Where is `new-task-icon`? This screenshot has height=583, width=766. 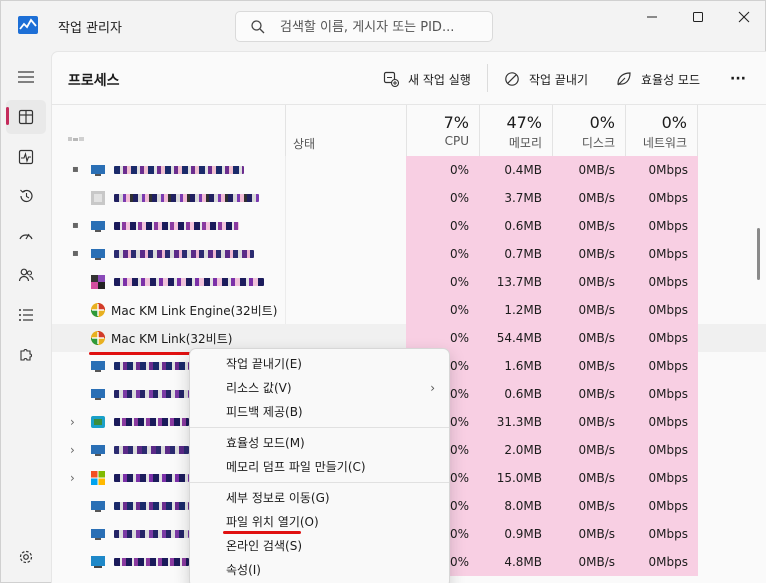 new-task-icon is located at coordinates (391, 79).